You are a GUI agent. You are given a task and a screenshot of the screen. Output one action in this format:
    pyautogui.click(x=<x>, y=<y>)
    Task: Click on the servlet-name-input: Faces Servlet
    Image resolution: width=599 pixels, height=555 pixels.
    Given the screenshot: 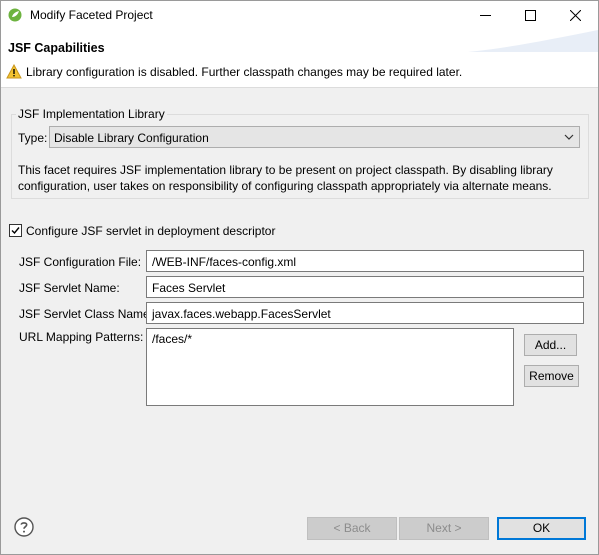 What is the action you would take?
    pyautogui.click(x=365, y=287)
    